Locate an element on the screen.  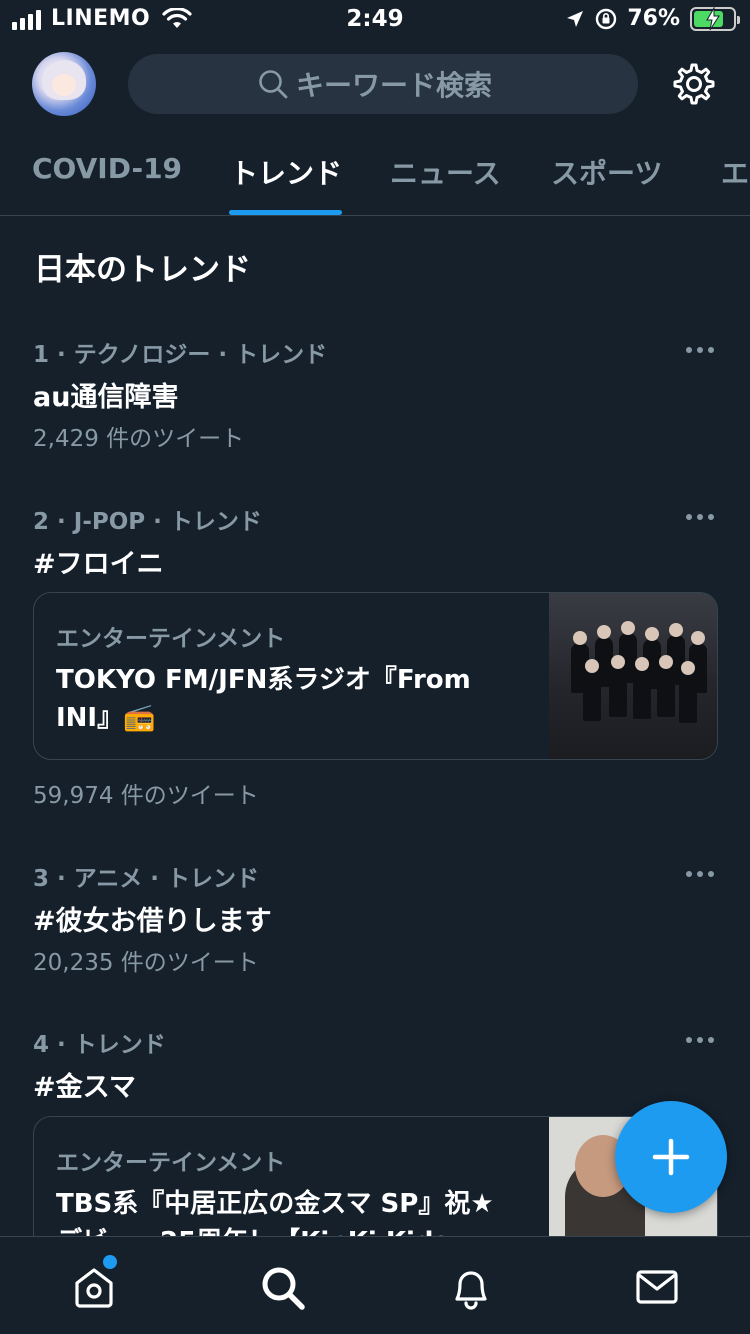
news-card: エンターテインメント TOKYO FM/JFN系ラジオ『From INI』📻 is located at coordinates (375, 676).